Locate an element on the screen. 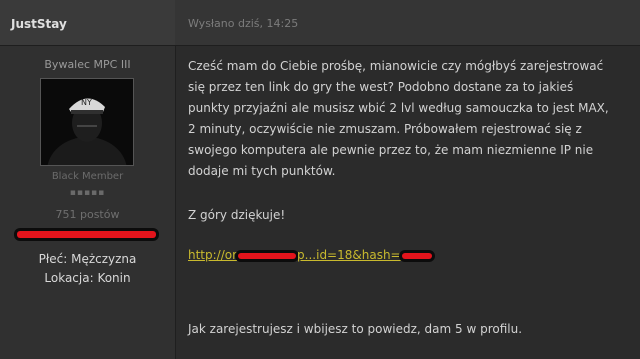 The height and width of the screenshot is (359, 640). link-start: http://or is located at coordinates (213, 255).